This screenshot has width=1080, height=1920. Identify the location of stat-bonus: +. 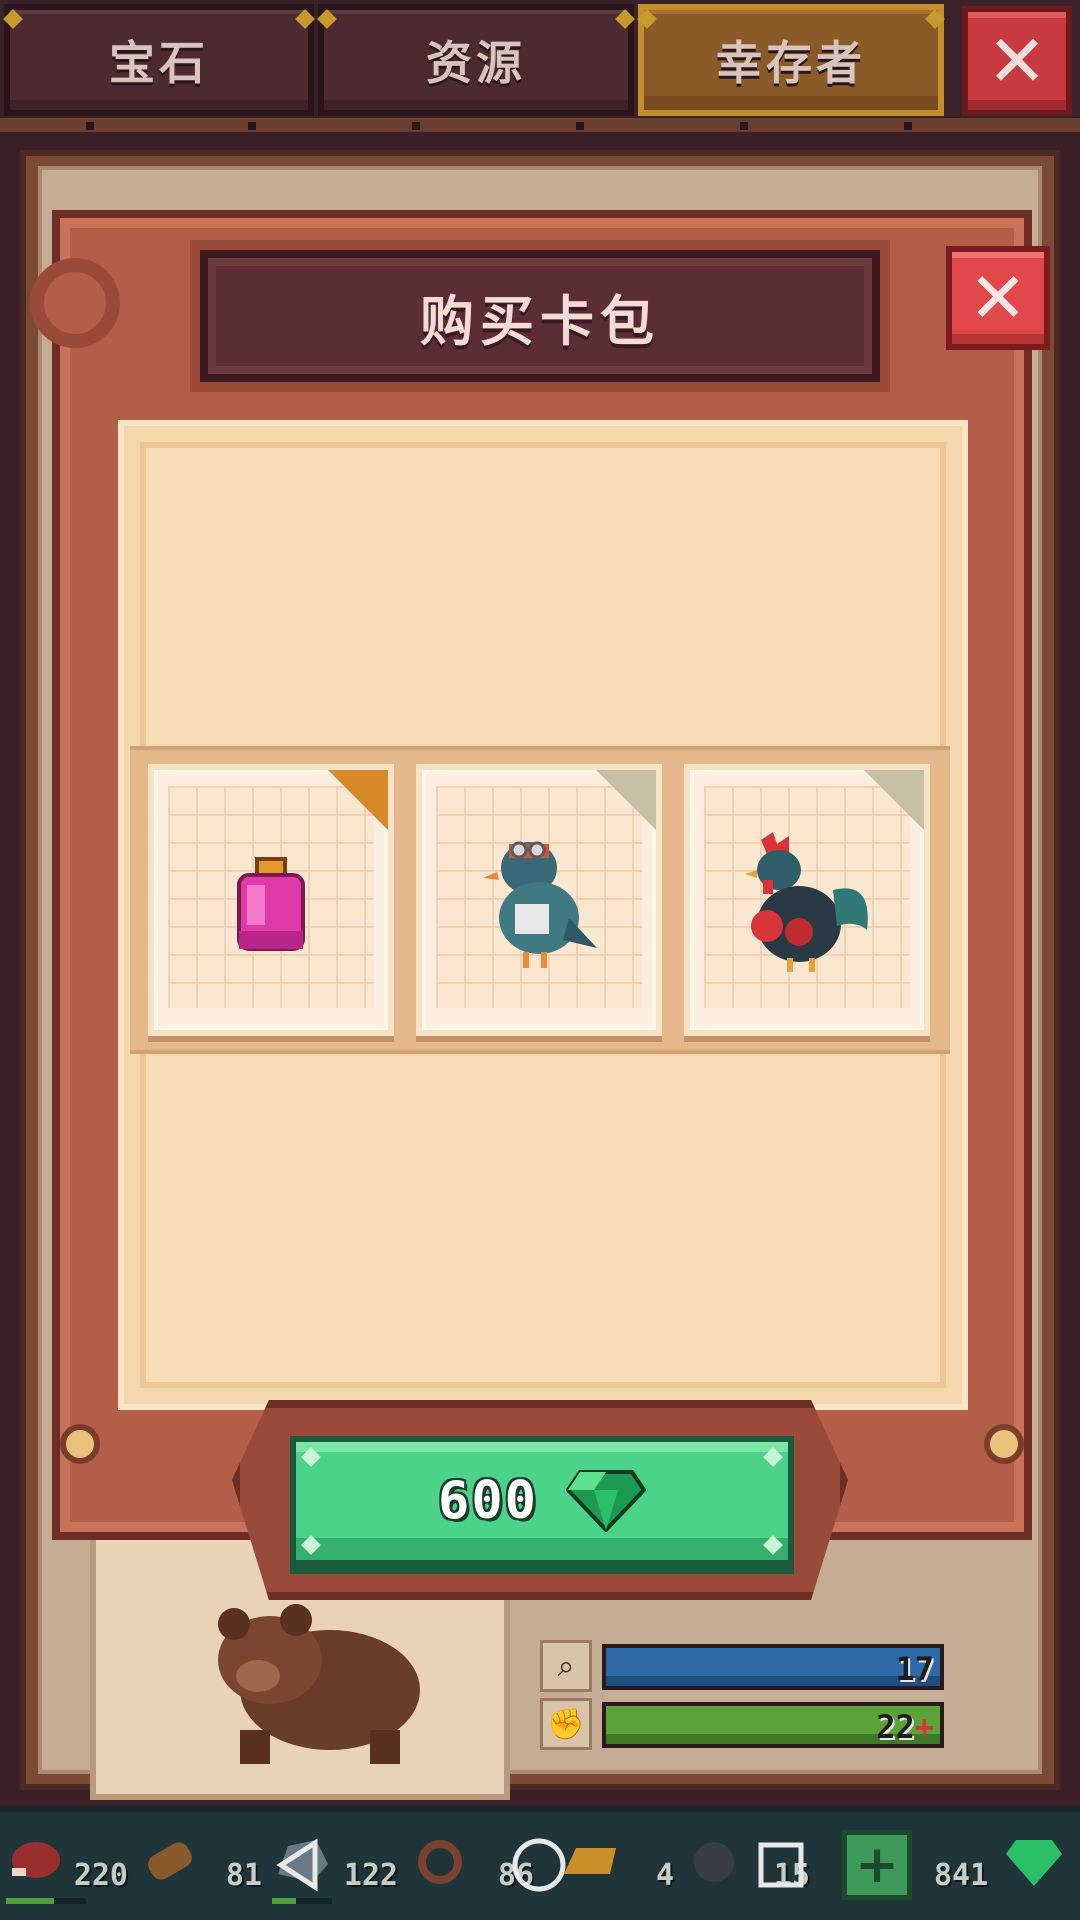
(924, 1727).